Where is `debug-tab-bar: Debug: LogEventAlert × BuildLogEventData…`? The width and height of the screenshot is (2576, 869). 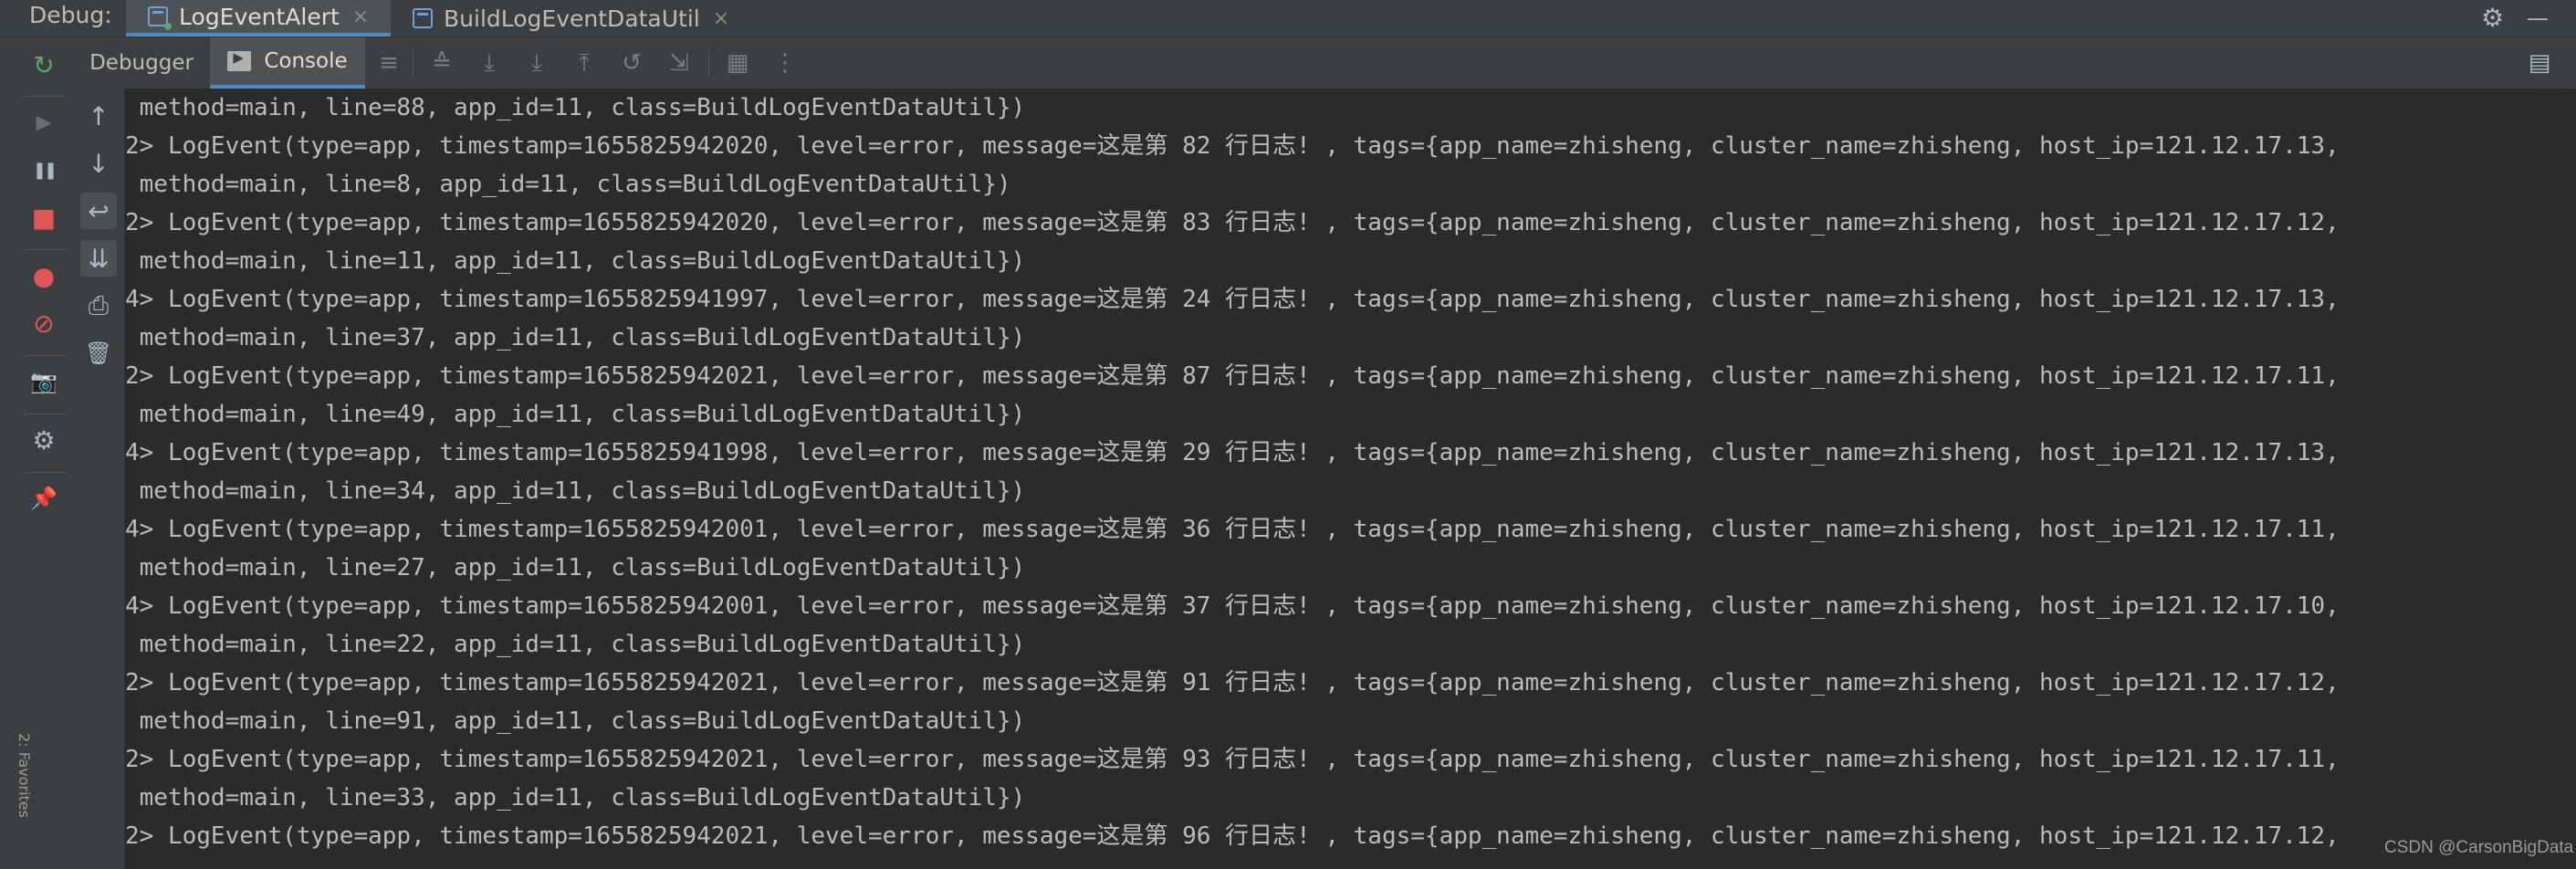
debug-tab-bar: Debug: LogEventAlert × BuildLogEventData… is located at coordinates (1288, 18).